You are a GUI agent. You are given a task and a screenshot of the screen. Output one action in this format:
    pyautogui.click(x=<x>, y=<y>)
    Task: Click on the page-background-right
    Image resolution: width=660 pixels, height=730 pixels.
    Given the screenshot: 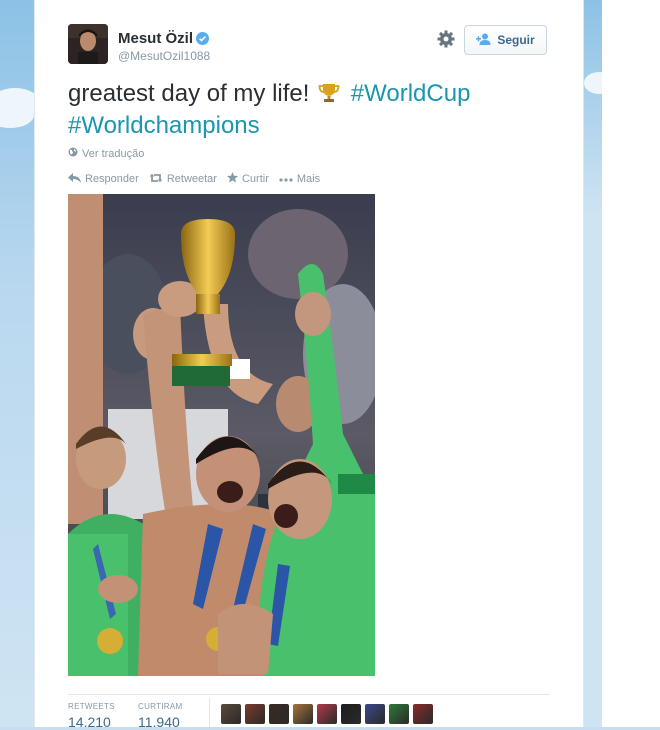 What is the action you would take?
    pyautogui.click(x=592, y=363)
    